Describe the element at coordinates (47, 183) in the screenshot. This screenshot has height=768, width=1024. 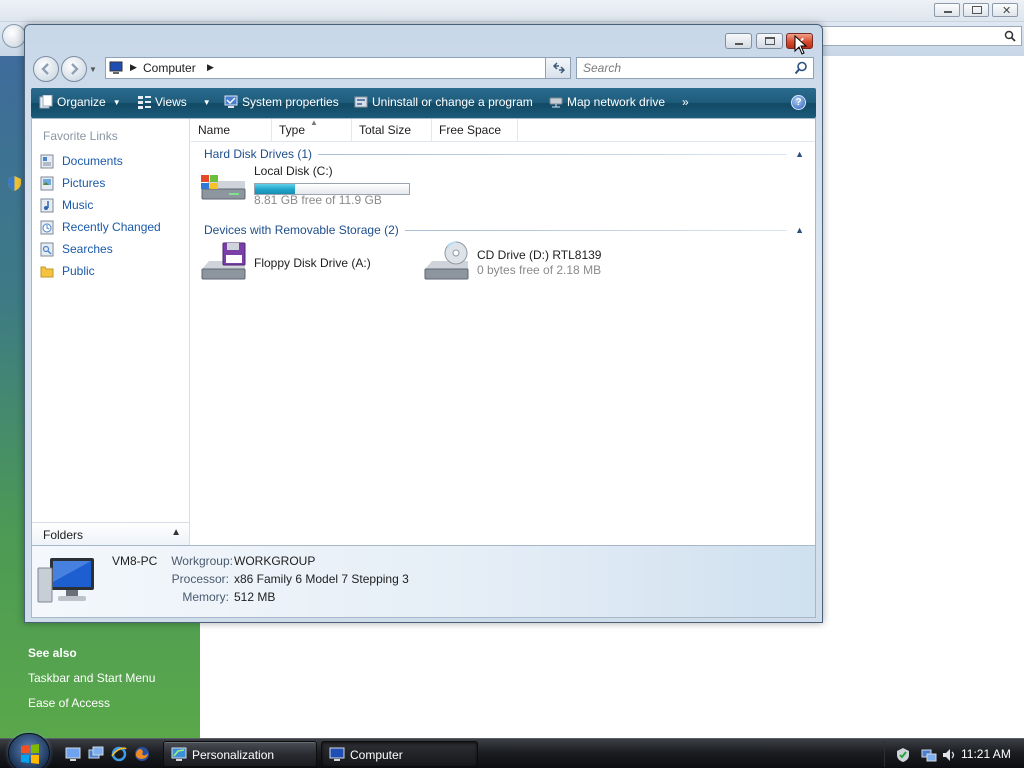
I see `pictures-icon` at that location.